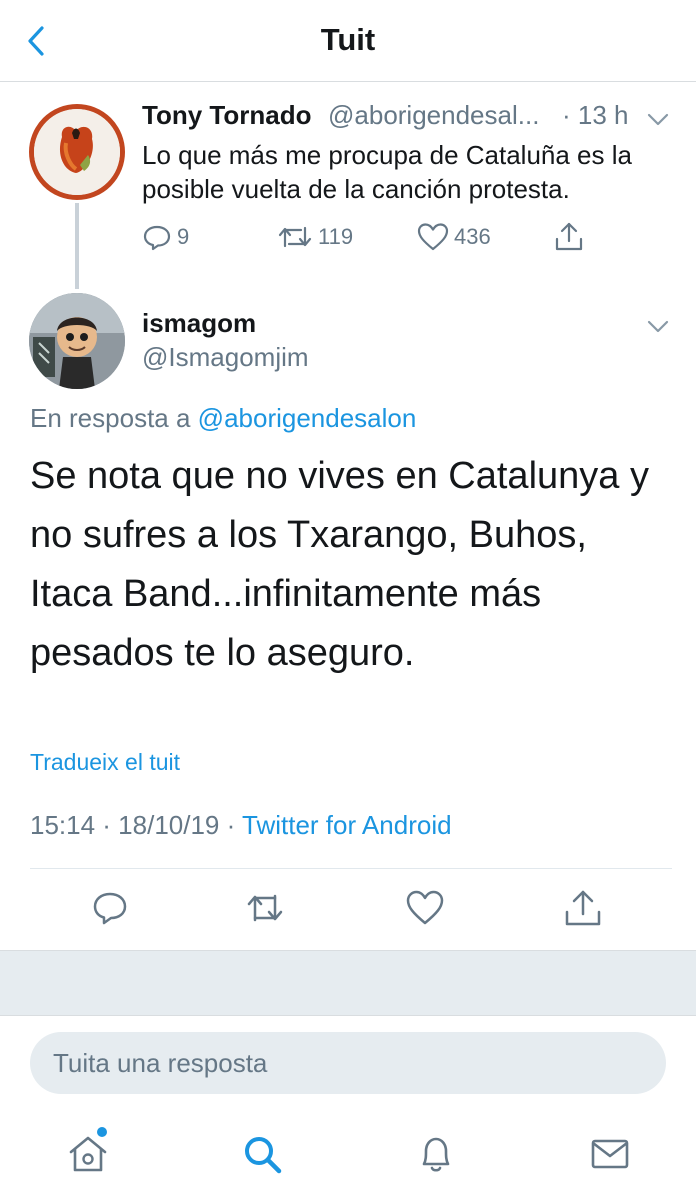 This screenshot has width=696, height=1200. Describe the element at coordinates (102, 1132) in the screenshot. I see `notification-dot` at that location.